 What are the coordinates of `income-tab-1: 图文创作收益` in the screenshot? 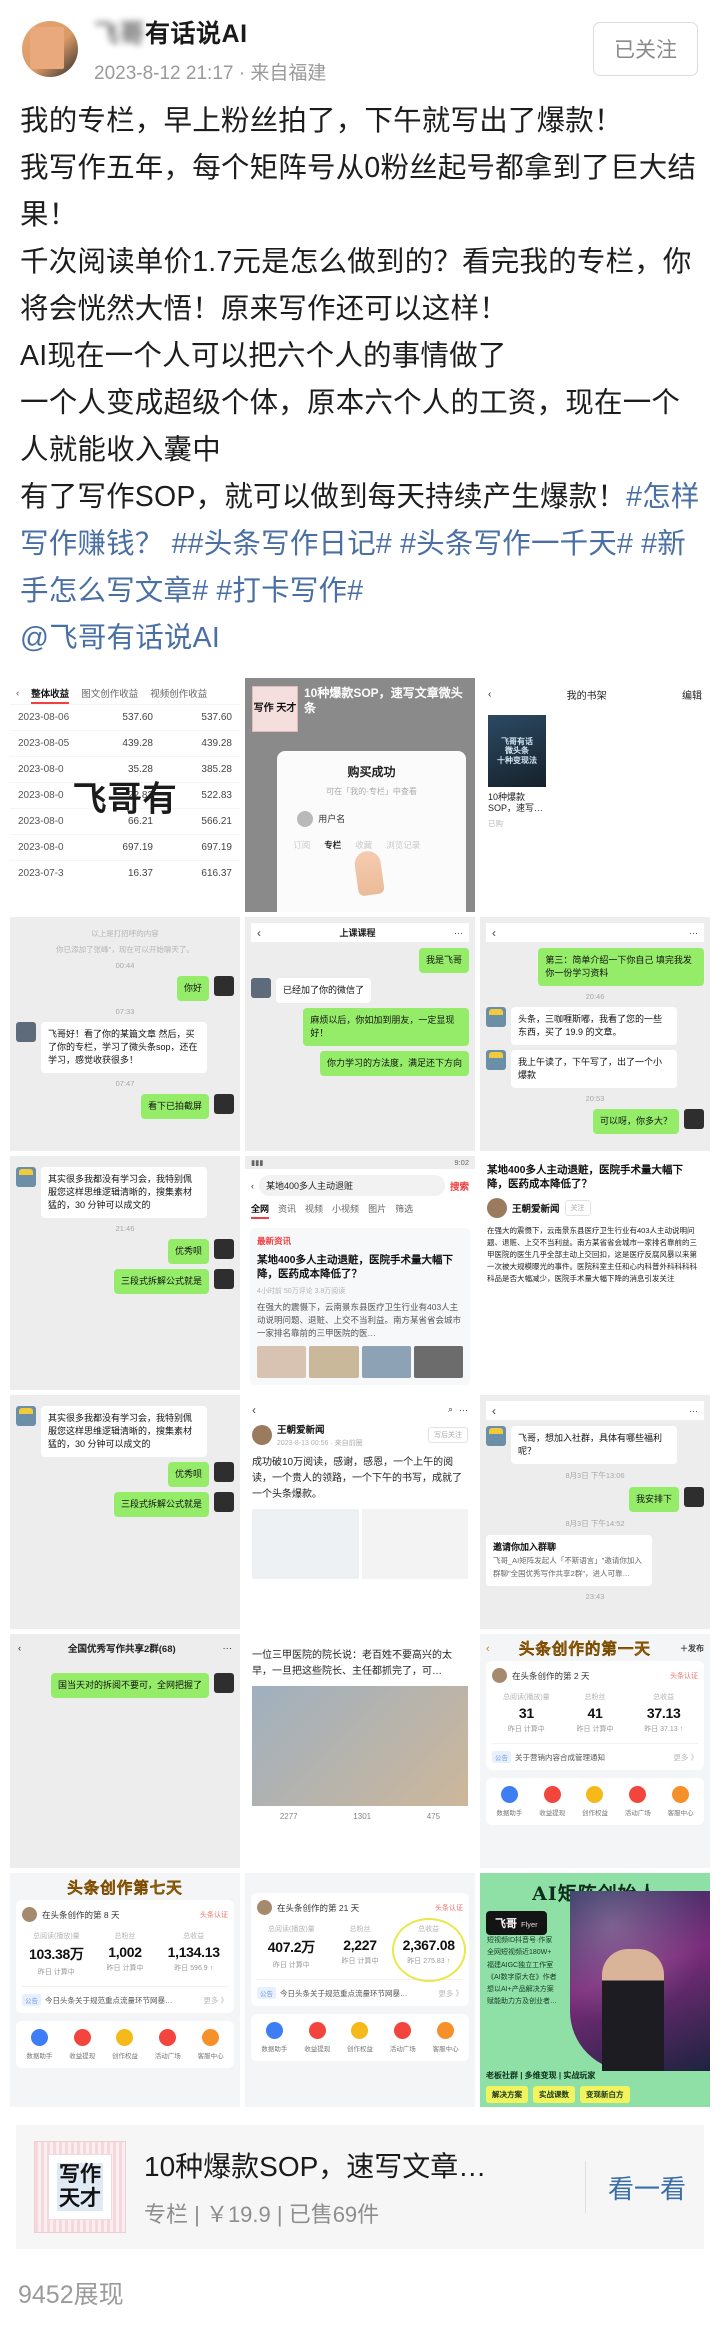 It's located at (109, 693).